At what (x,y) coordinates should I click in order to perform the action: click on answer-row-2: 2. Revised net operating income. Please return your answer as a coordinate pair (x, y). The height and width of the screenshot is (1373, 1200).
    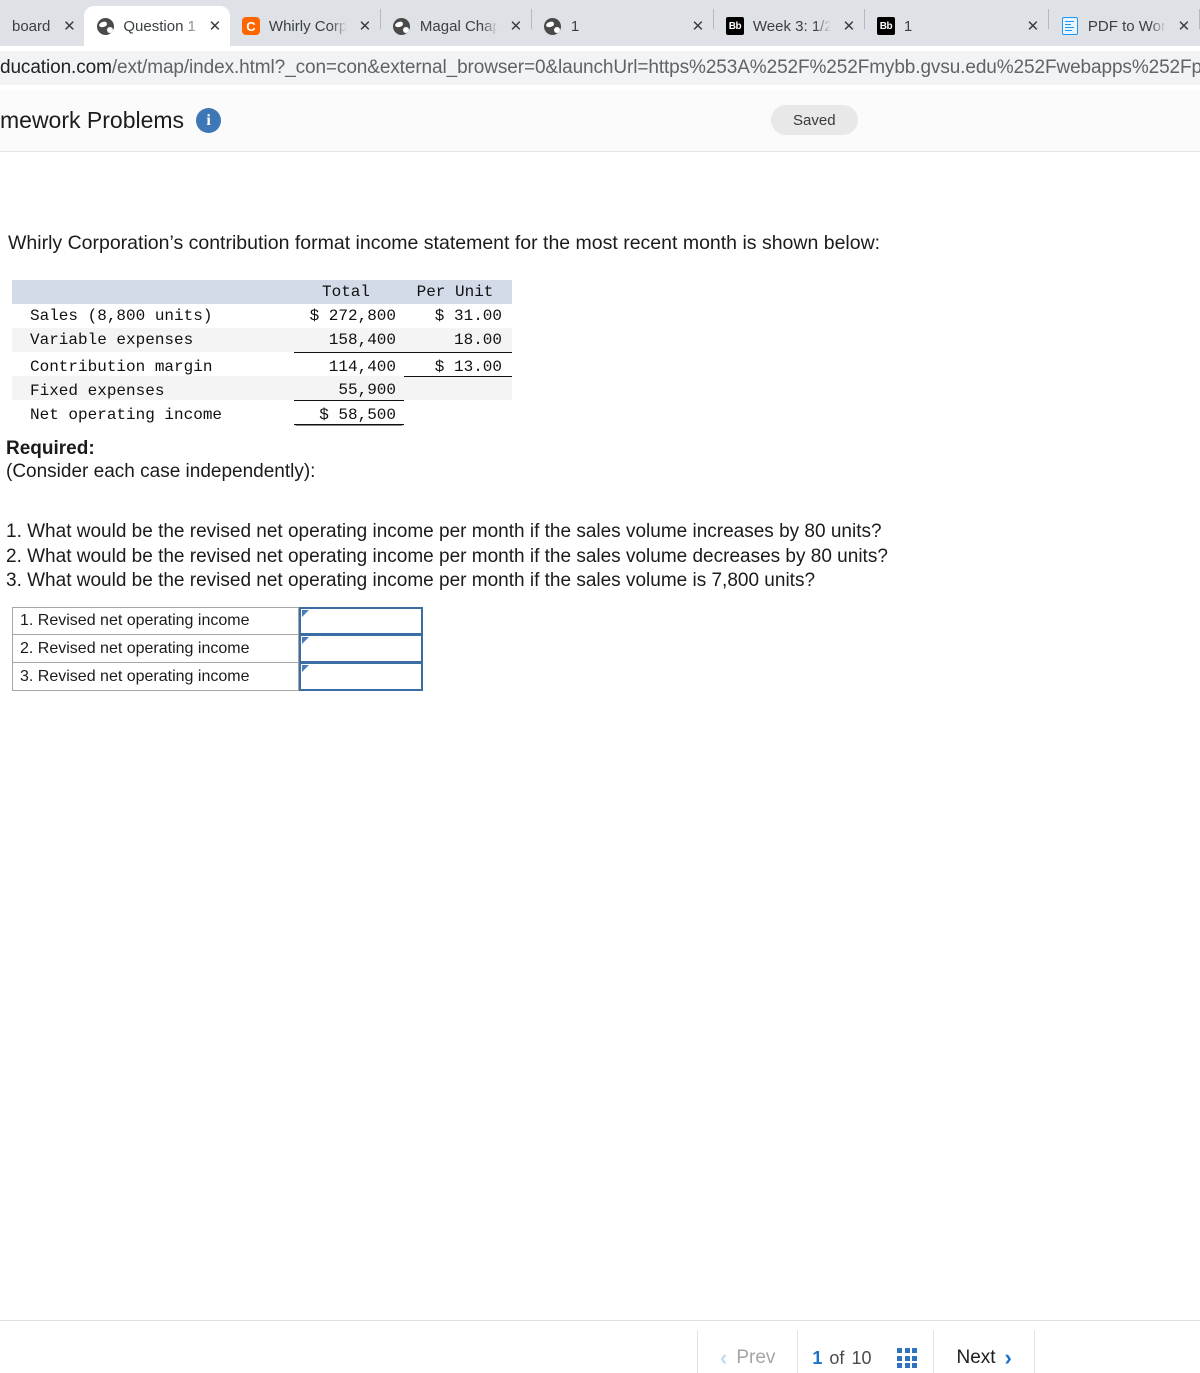
    Looking at the image, I should click on (217, 649).